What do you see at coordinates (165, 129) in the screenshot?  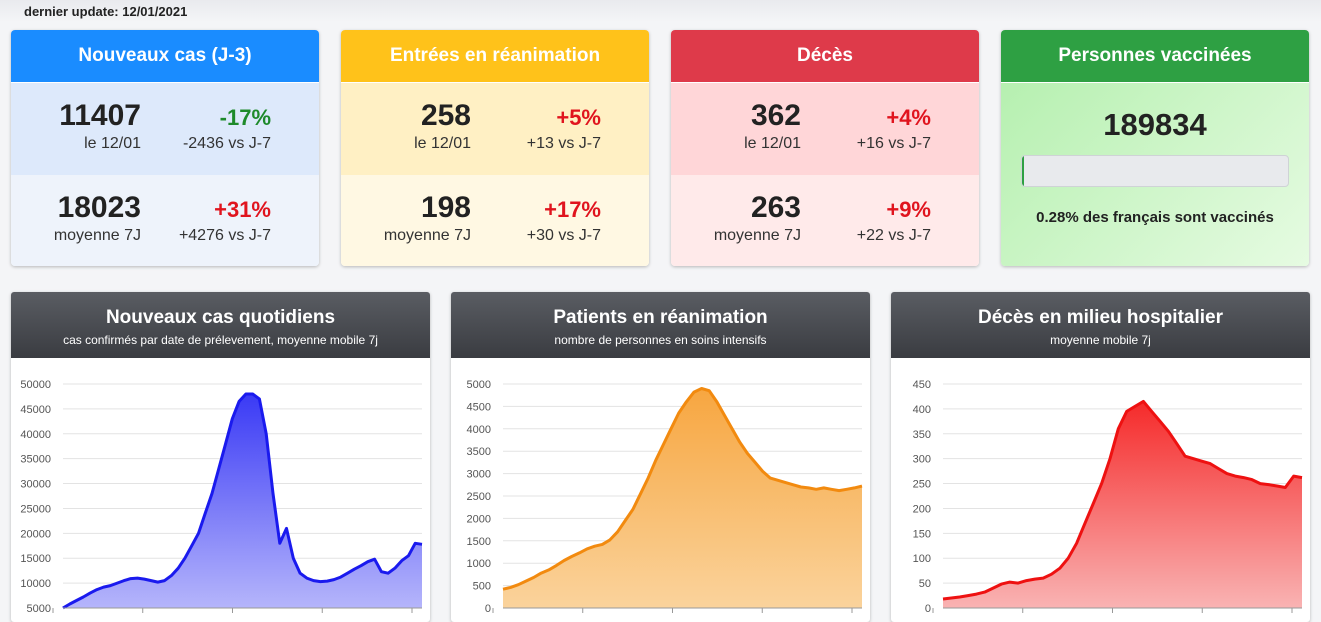 I see `card-row-day: 11407 le 12/01 -17% -2436 vs J-7` at bounding box center [165, 129].